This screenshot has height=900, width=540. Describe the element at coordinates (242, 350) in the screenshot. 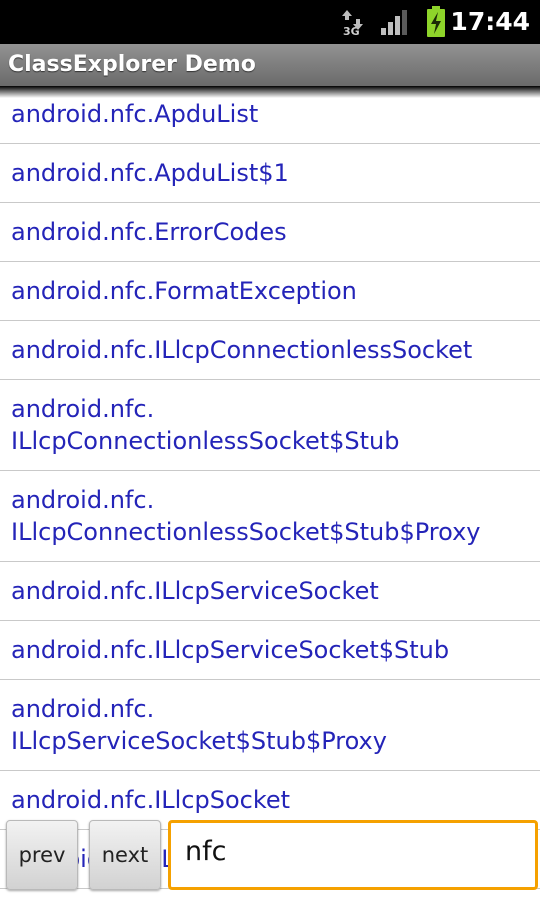

I see `list-item-label: android.nfc.ILlcpConnectionlessSocket` at that location.